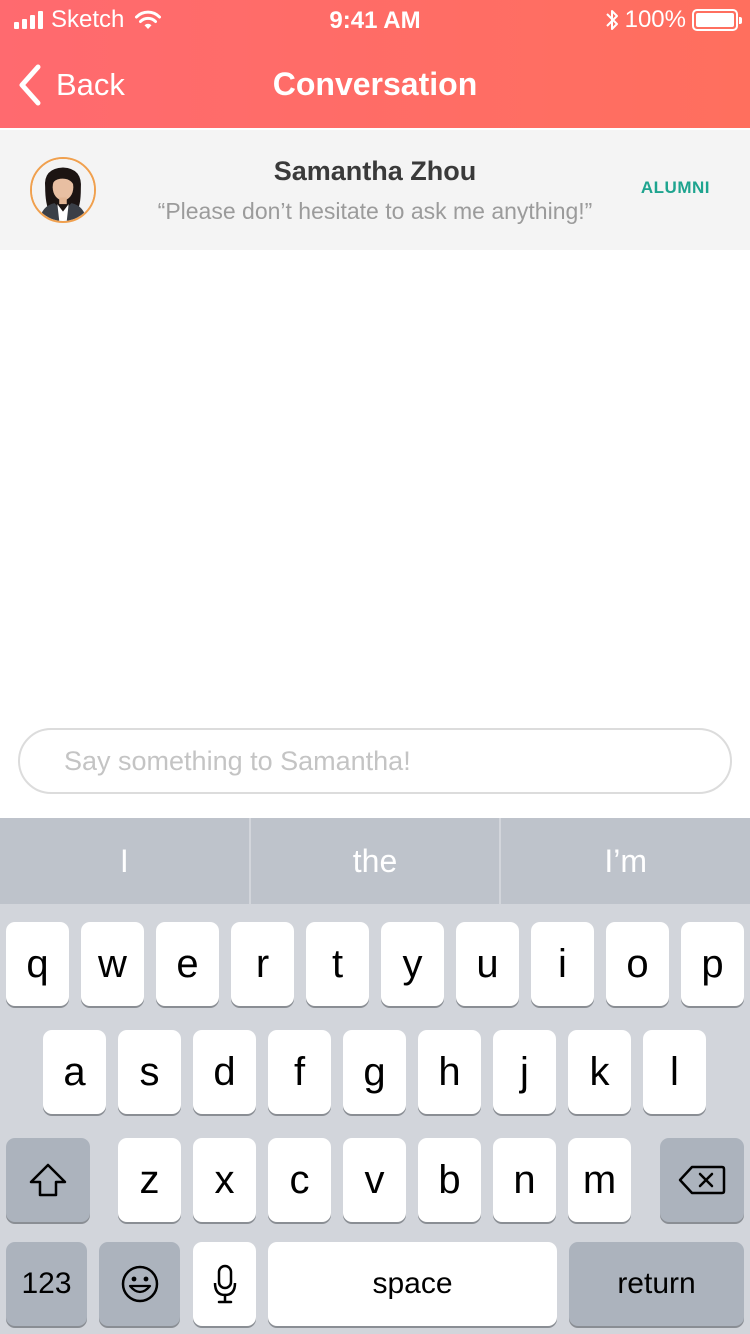 This screenshot has width=750, height=1334. I want to click on battery-icon, so click(717, 20).